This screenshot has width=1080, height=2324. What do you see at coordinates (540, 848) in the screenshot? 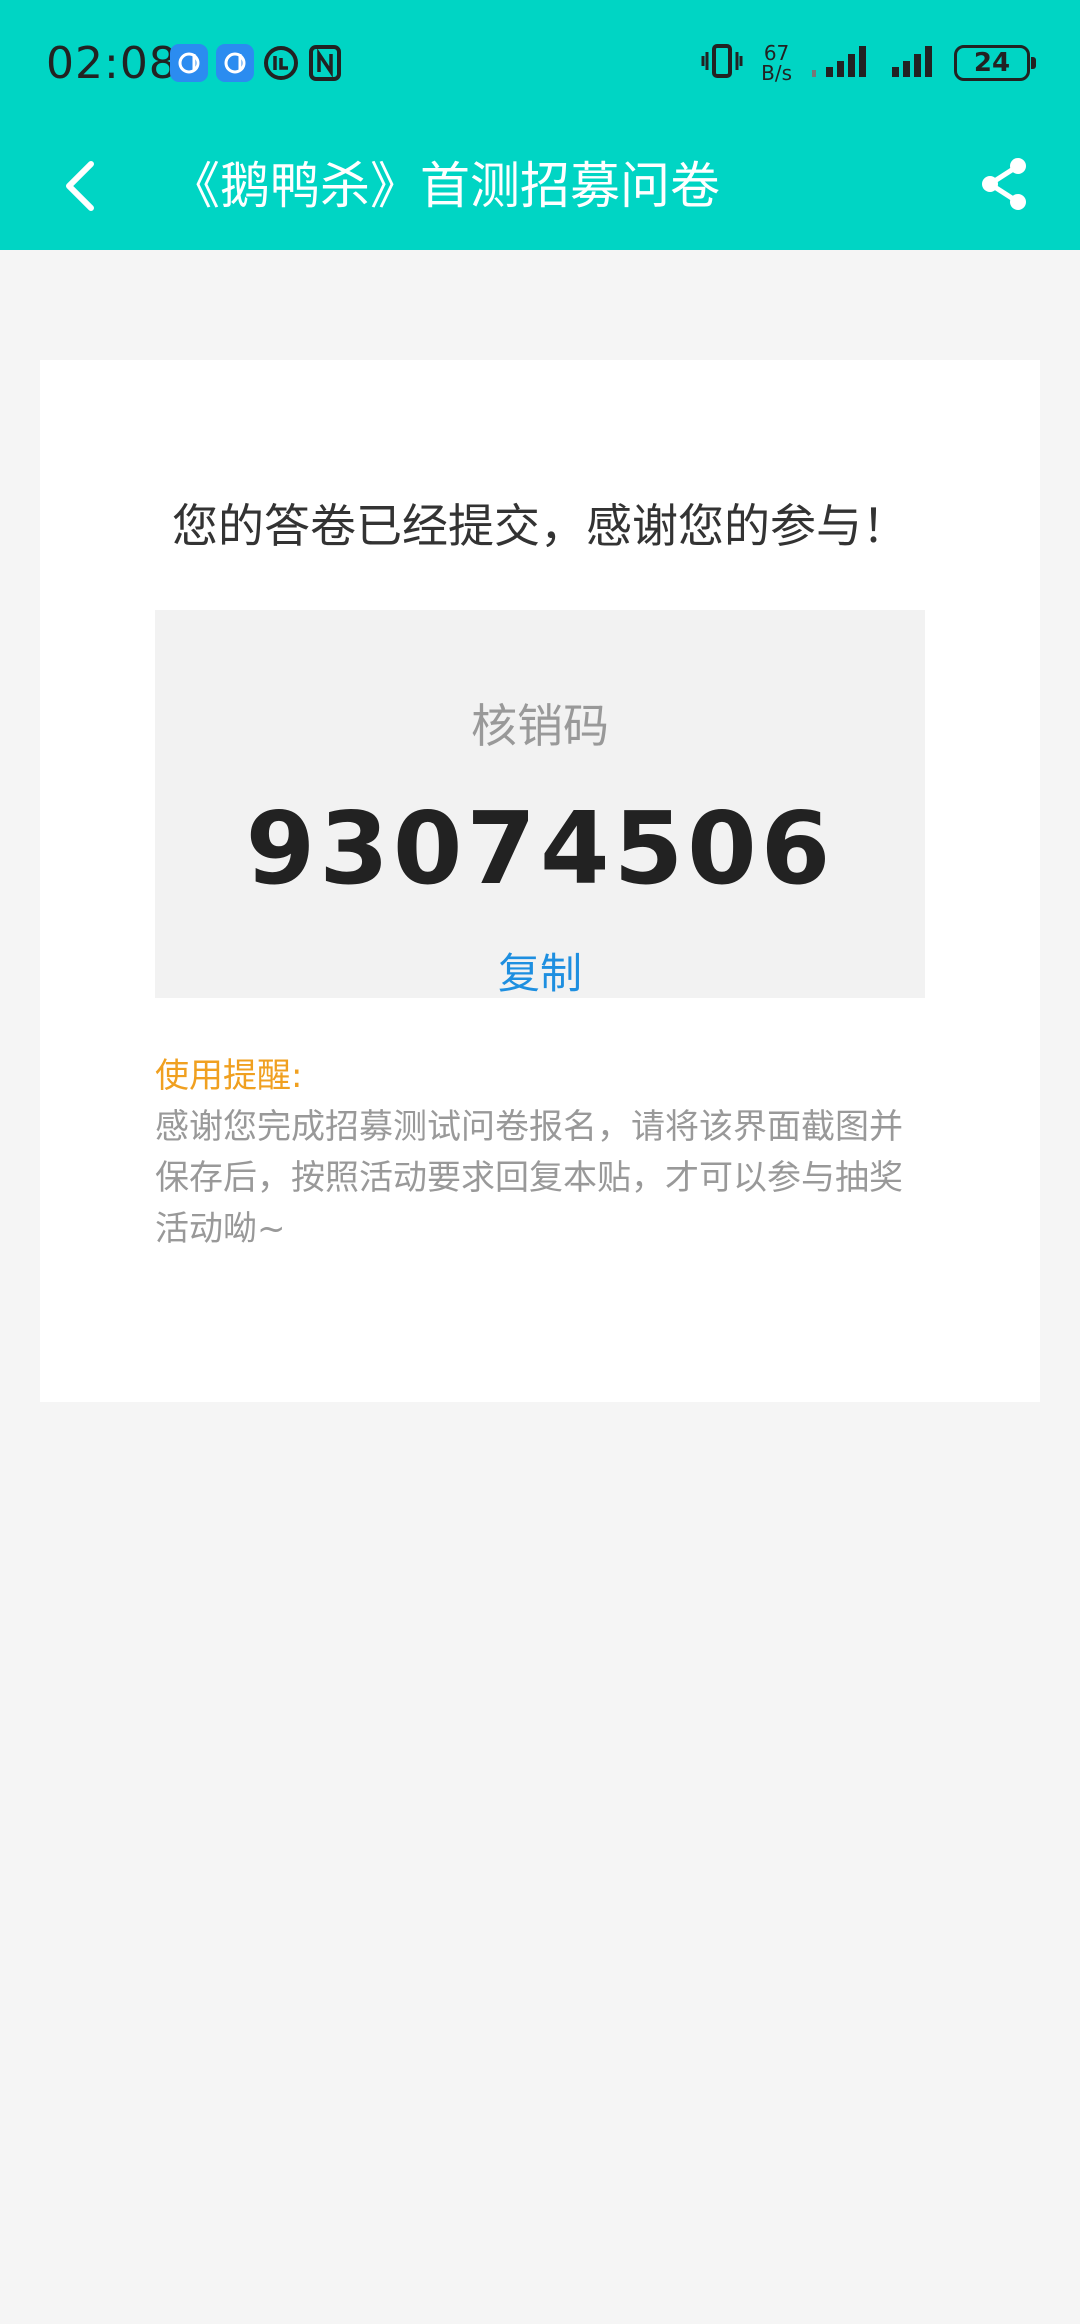
I see `verification-code-value: 93074506` at bounding box center [540, 848].